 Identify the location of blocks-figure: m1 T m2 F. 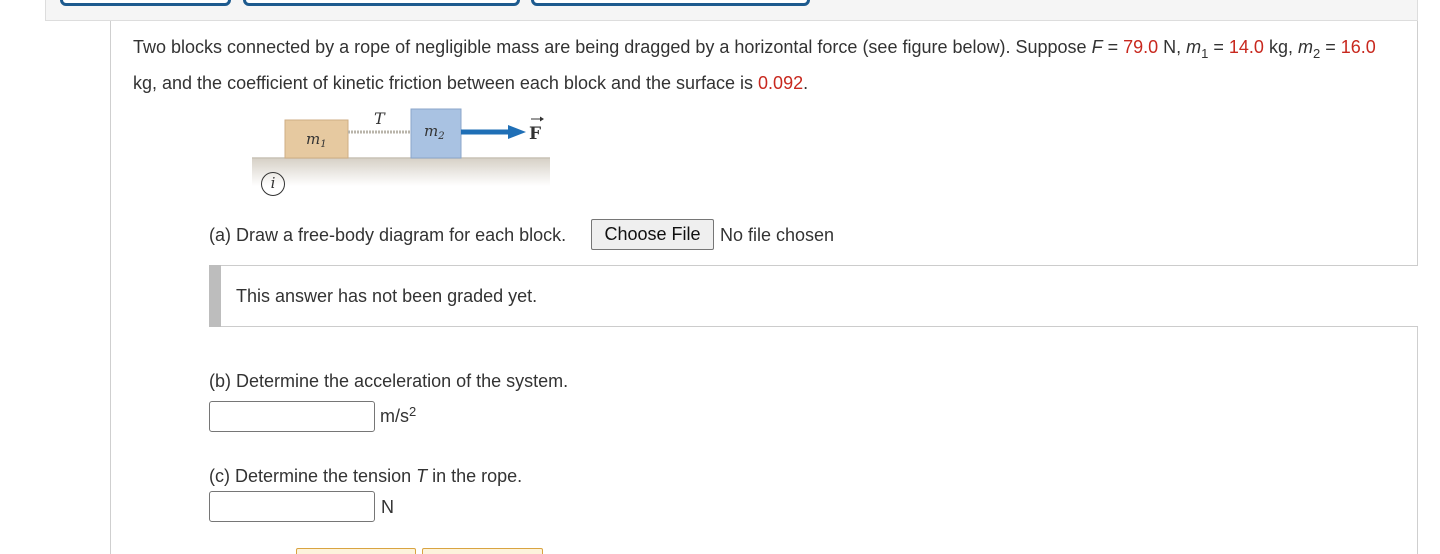
(401, 147).